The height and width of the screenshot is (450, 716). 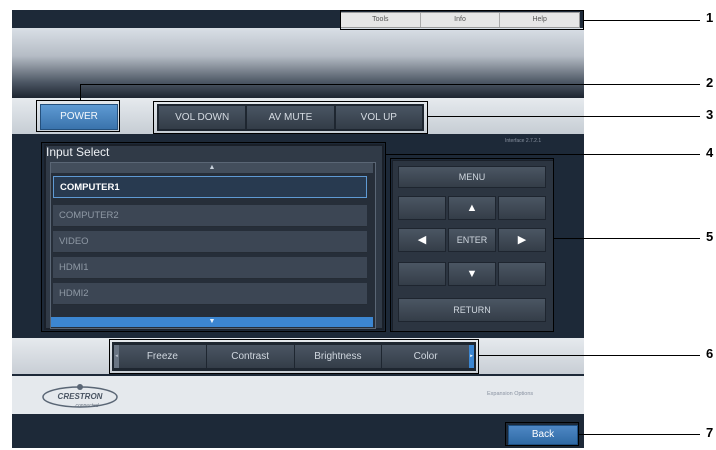 I want to click on callout-number-1: 1, so click(x=710, y=17).